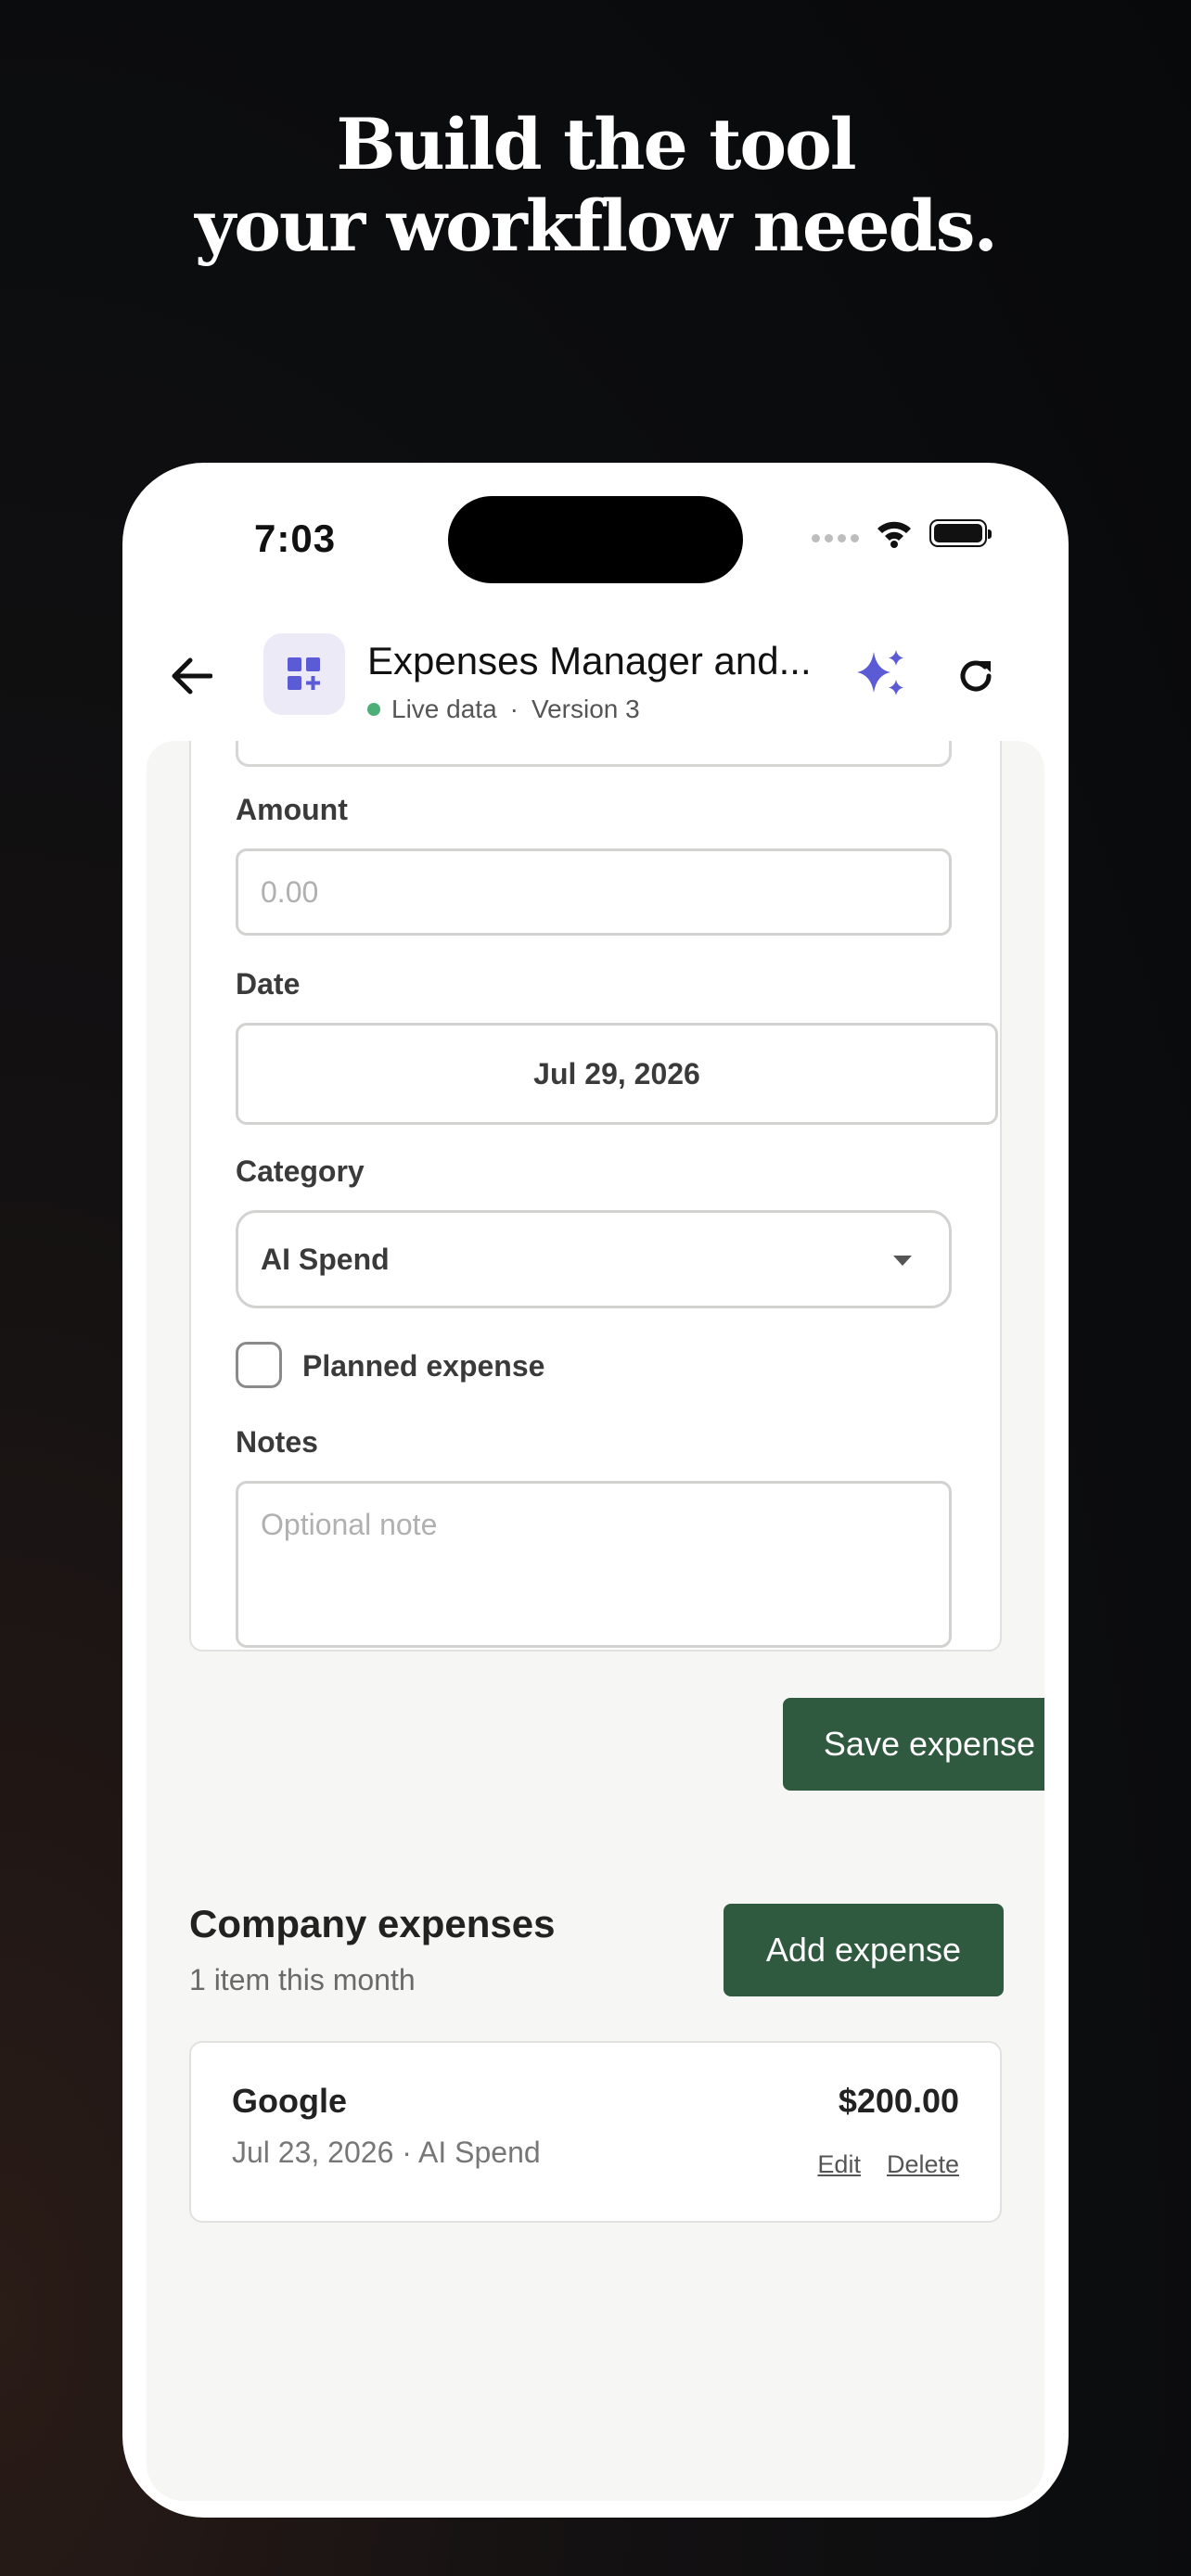  What do you see at coordinates (617, 1074) in the screenshot?
I see `date-picker: Jul 29, 2026` at bounding box center [617, 1074].